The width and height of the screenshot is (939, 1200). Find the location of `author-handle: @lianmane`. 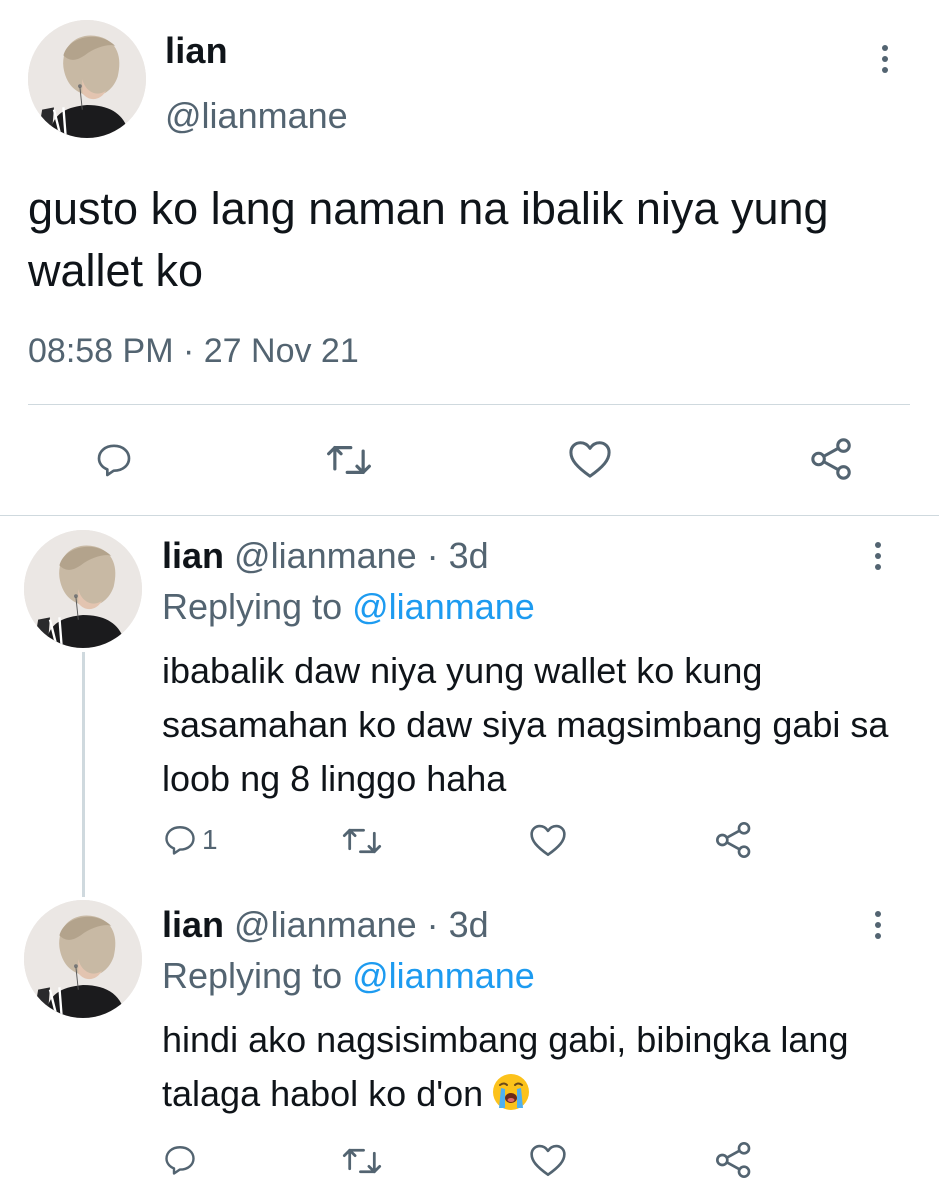

author-handle: @lianmane is located at coordinates (256, 116).